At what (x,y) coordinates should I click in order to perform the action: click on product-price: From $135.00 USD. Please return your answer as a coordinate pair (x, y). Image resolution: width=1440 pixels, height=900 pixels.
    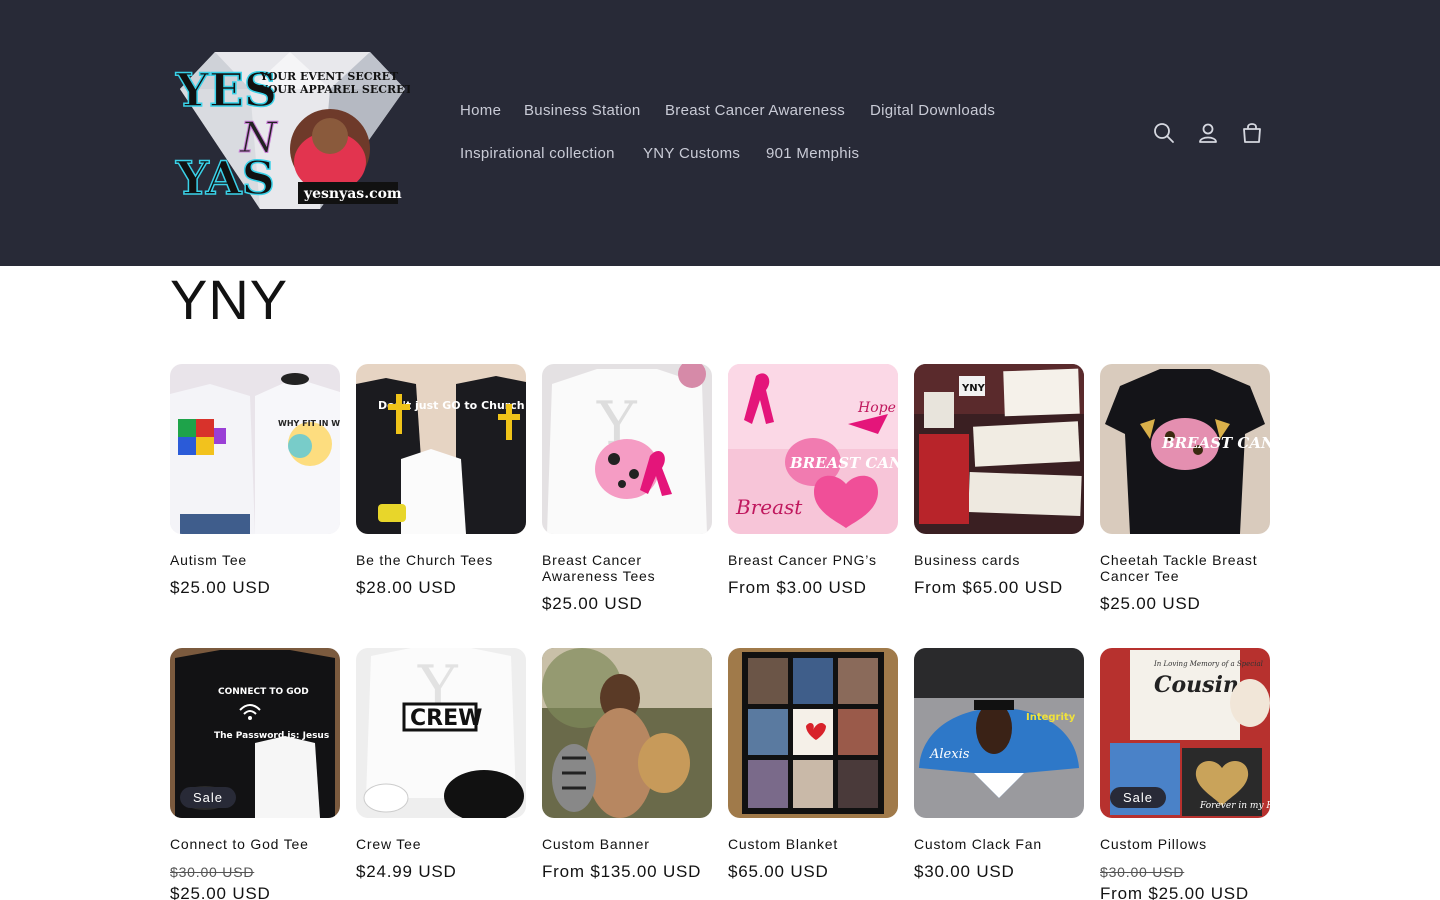
    Looking at the image, I should click on (622, 871).